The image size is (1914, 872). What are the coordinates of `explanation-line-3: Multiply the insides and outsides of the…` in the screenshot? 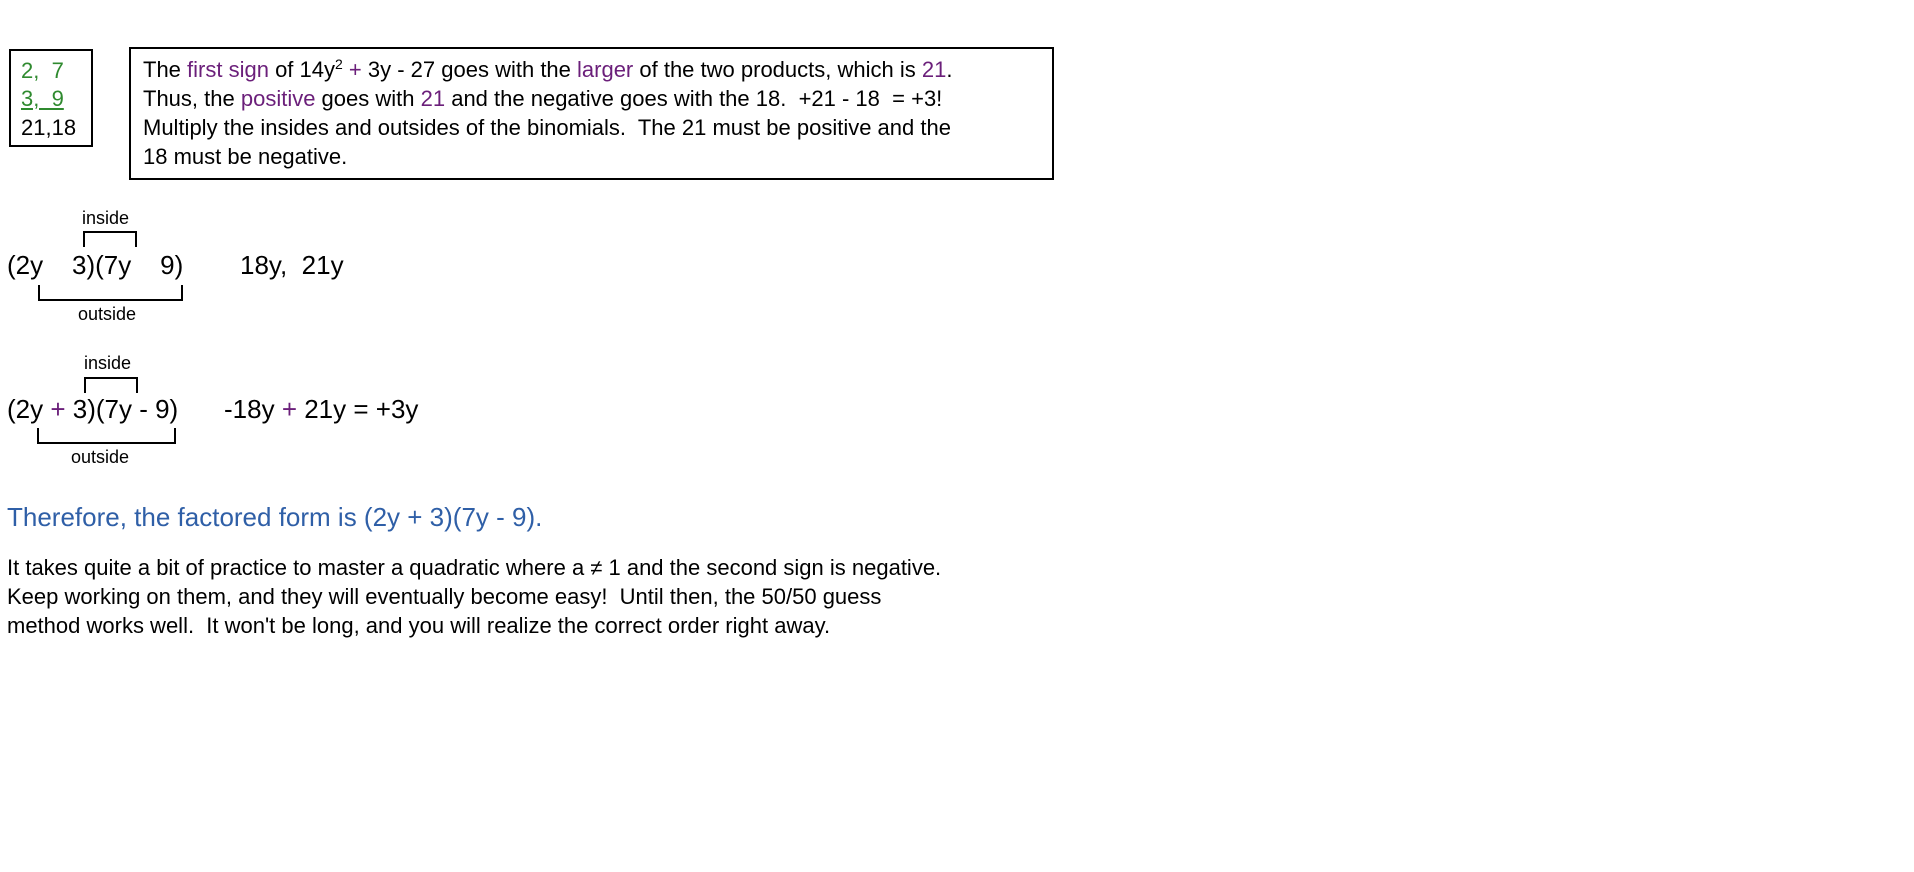 It's located at (547, 127).